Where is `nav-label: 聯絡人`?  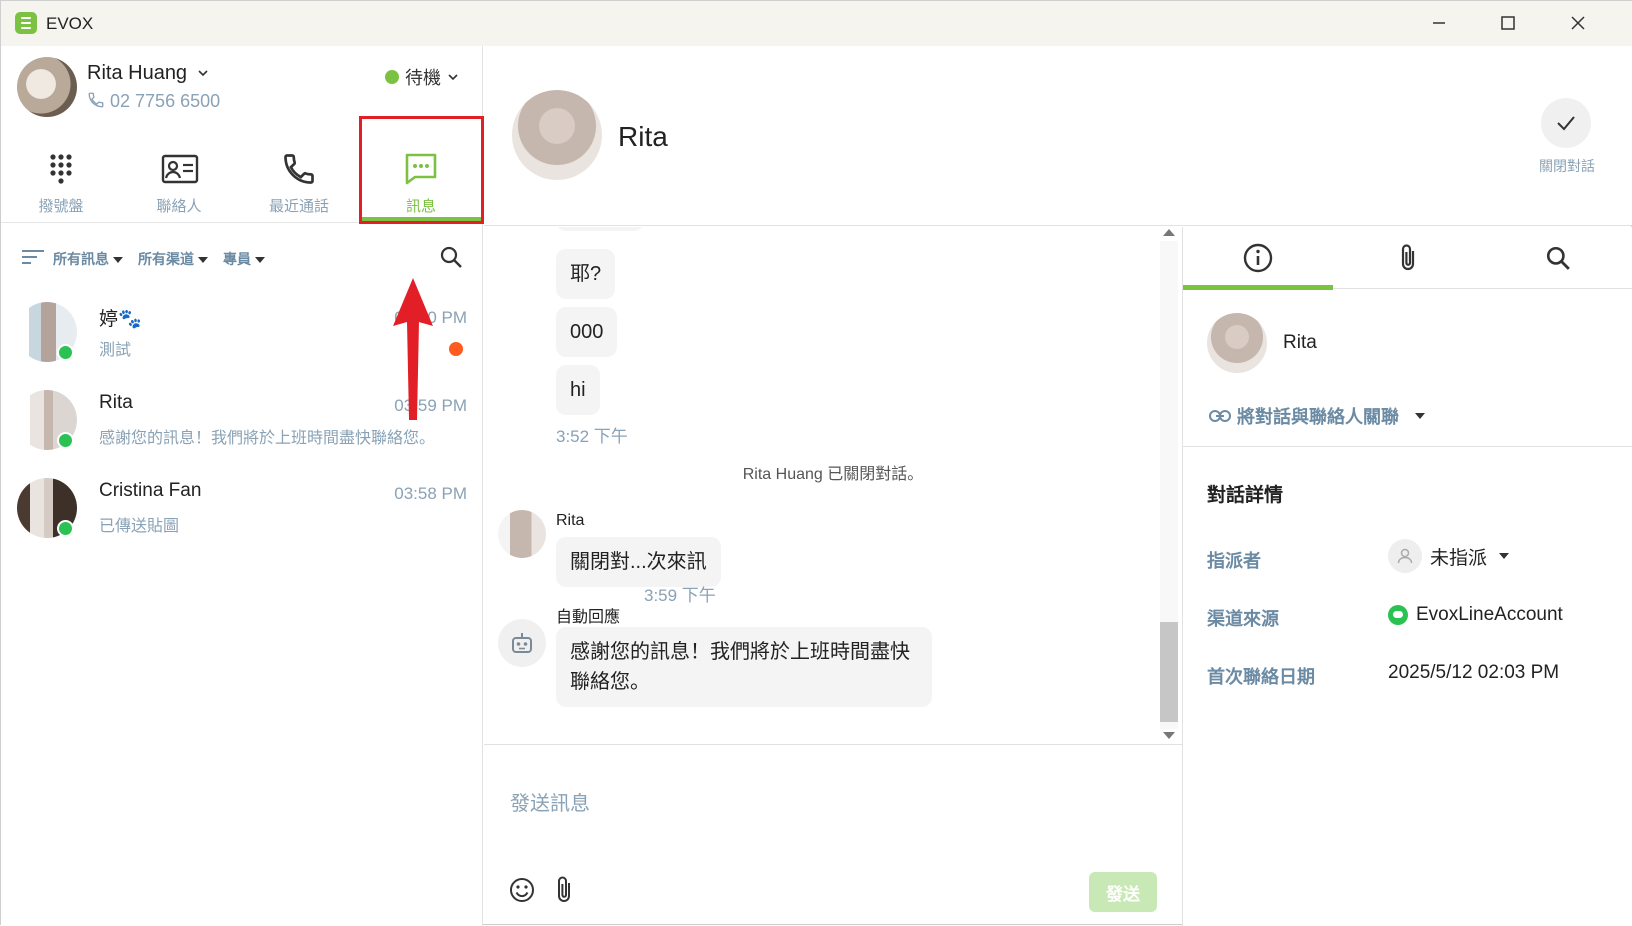 nav-label: 聯絡人 is located at coordinates (179, 206).